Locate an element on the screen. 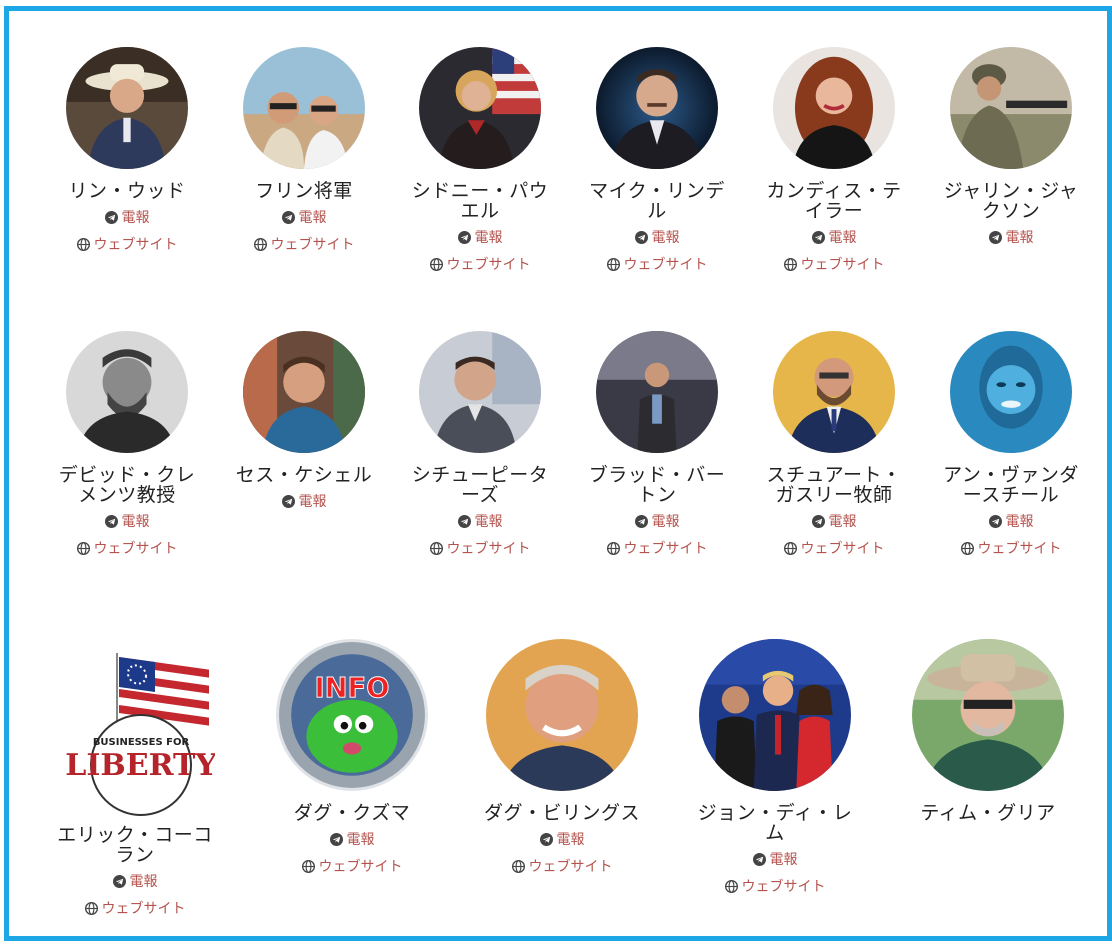  person-name: ジョン・ディ・レム is located at coordinates (775, 823).